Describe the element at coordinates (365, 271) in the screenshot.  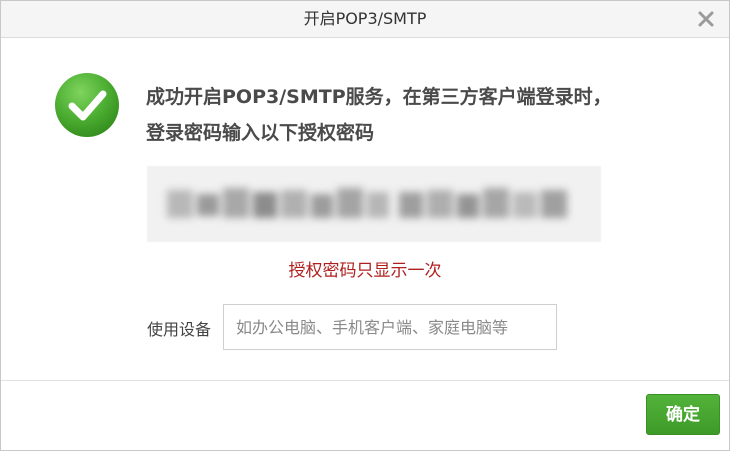
I see `warning-text: 授权密码只显示一次` at that location.